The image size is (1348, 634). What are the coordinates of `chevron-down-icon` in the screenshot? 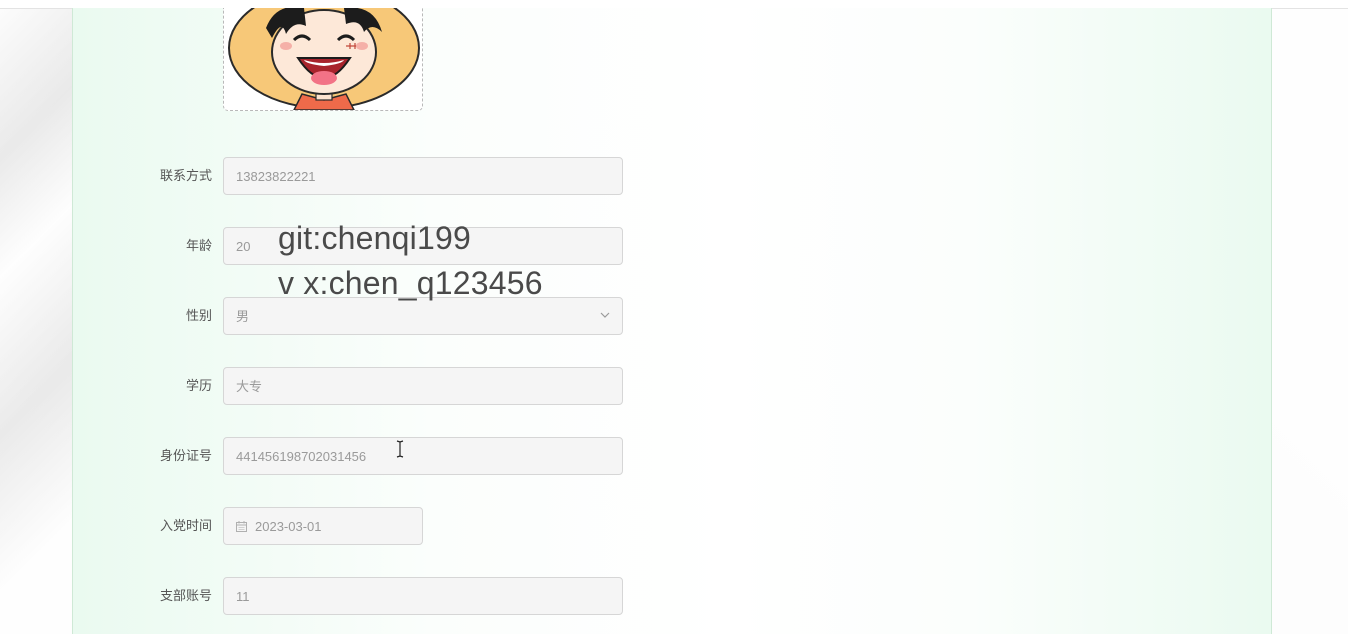 It's located at (605, 315).